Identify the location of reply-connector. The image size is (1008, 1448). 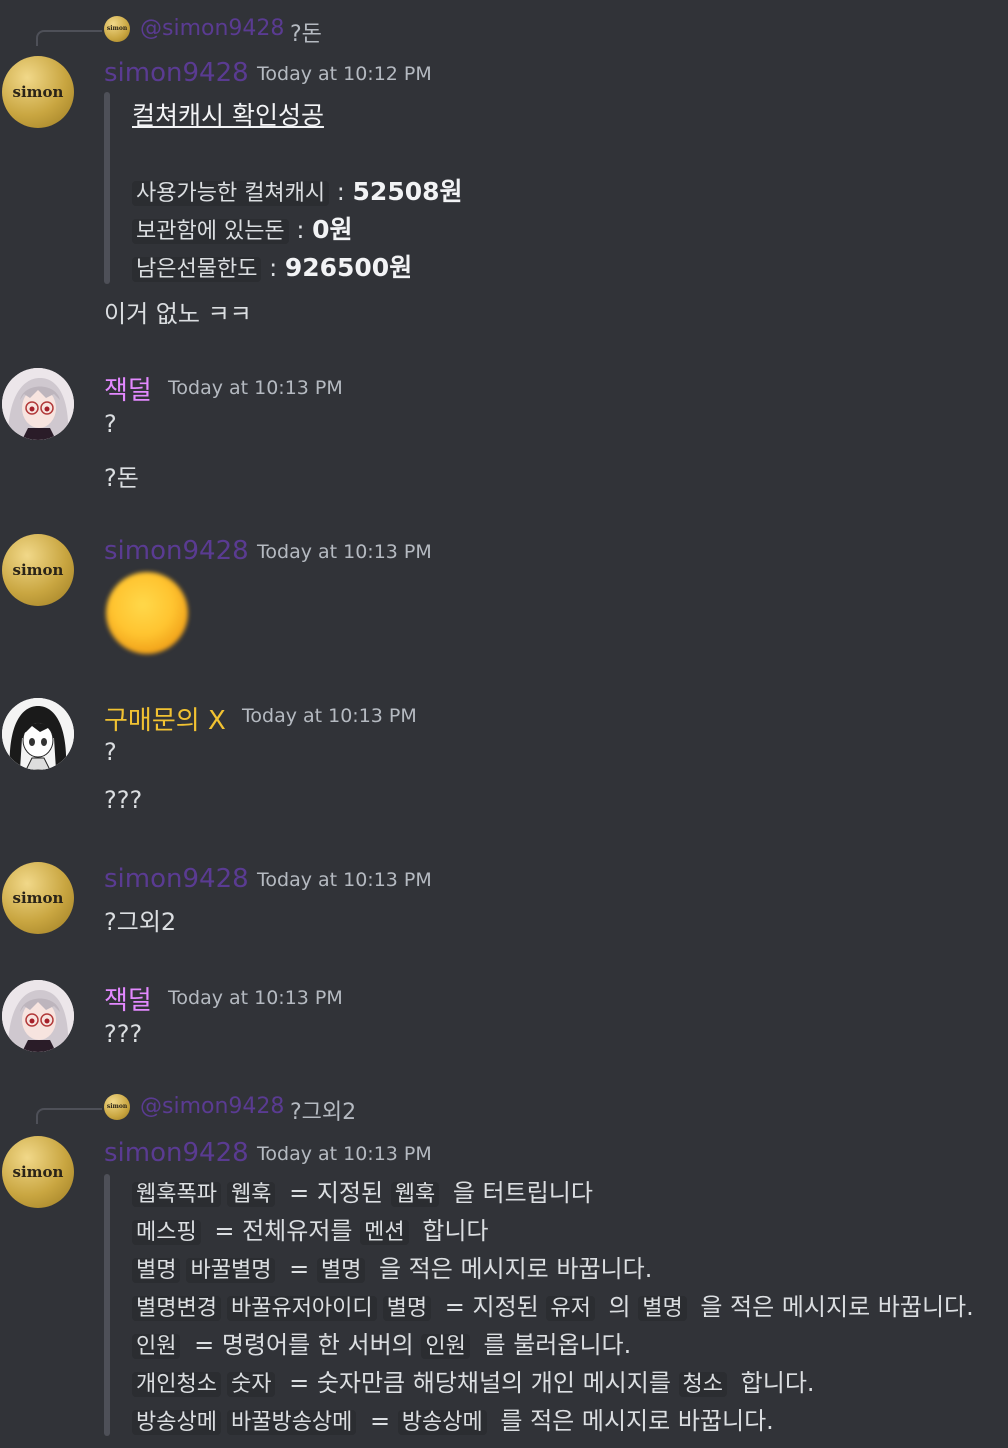
(69, 38).